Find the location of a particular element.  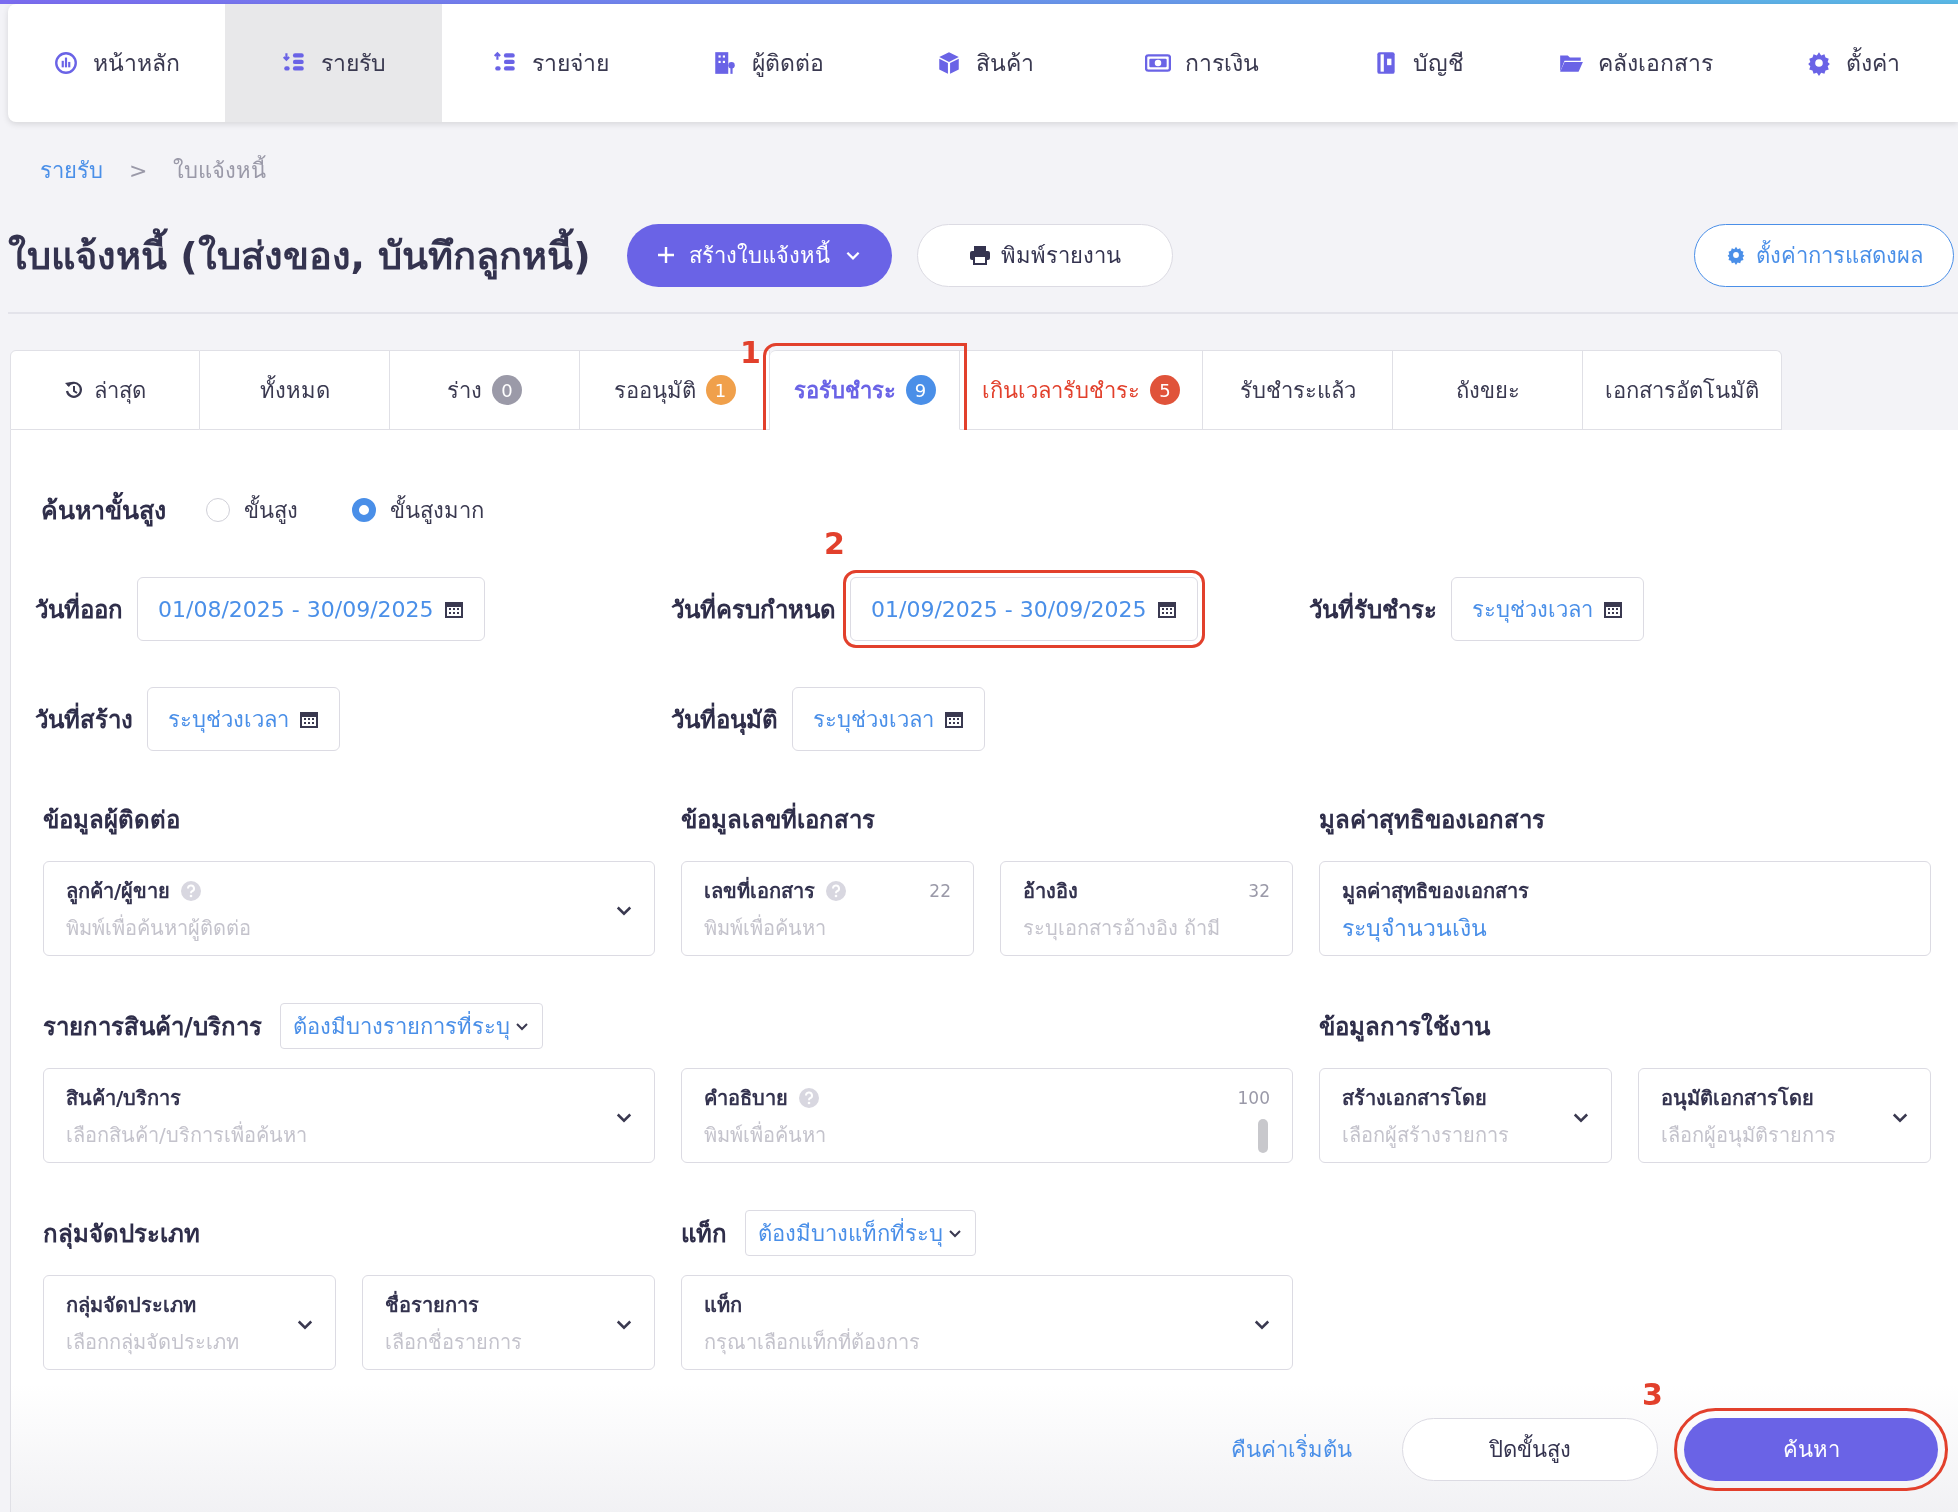

amount-field: มูลค่าสุทธิของเอกสาร ระบุจำนวนเงิน is located at coordinates (1625, 908).